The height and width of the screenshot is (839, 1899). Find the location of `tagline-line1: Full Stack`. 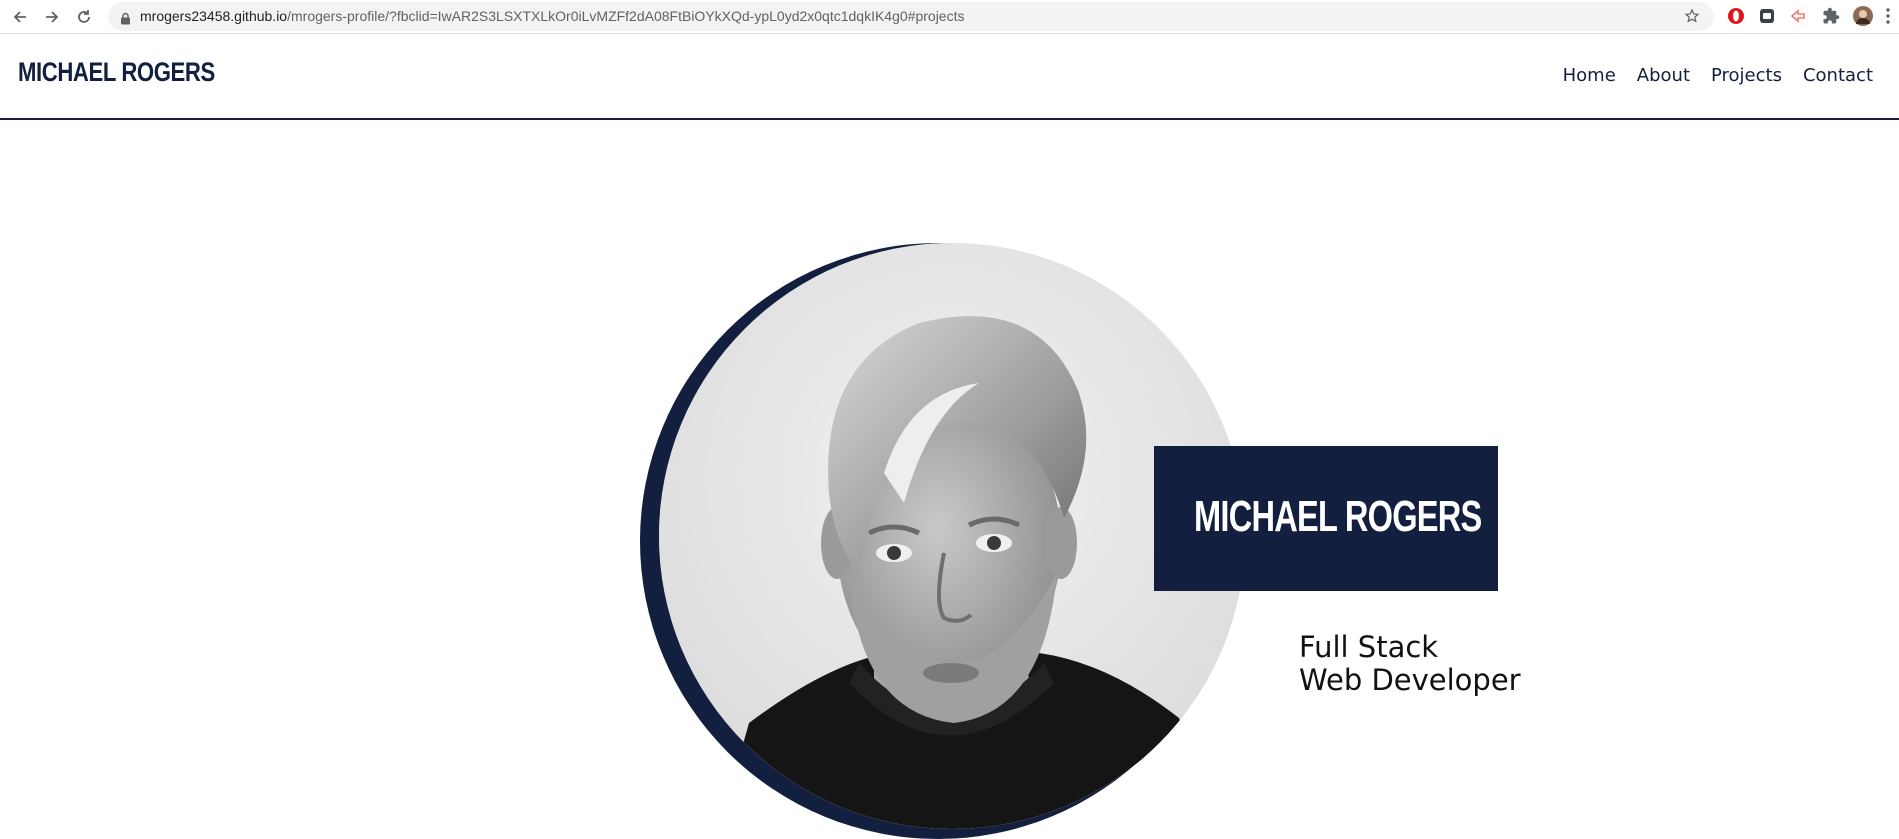

tagline-line1: Full Stack is located at coordinates (1369, 647).